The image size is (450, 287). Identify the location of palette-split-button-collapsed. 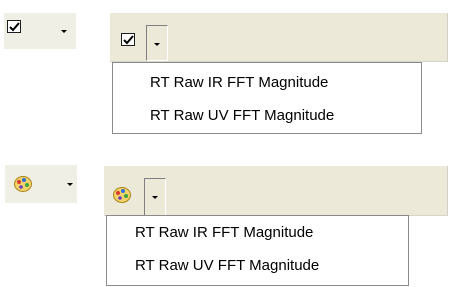
(41, 184).